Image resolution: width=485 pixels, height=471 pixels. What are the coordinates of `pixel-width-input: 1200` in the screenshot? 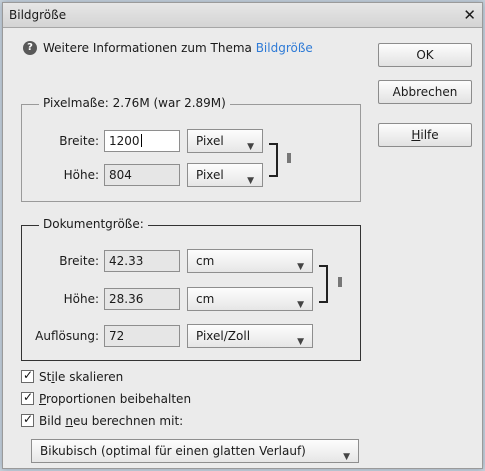 It's located at (142, 141).